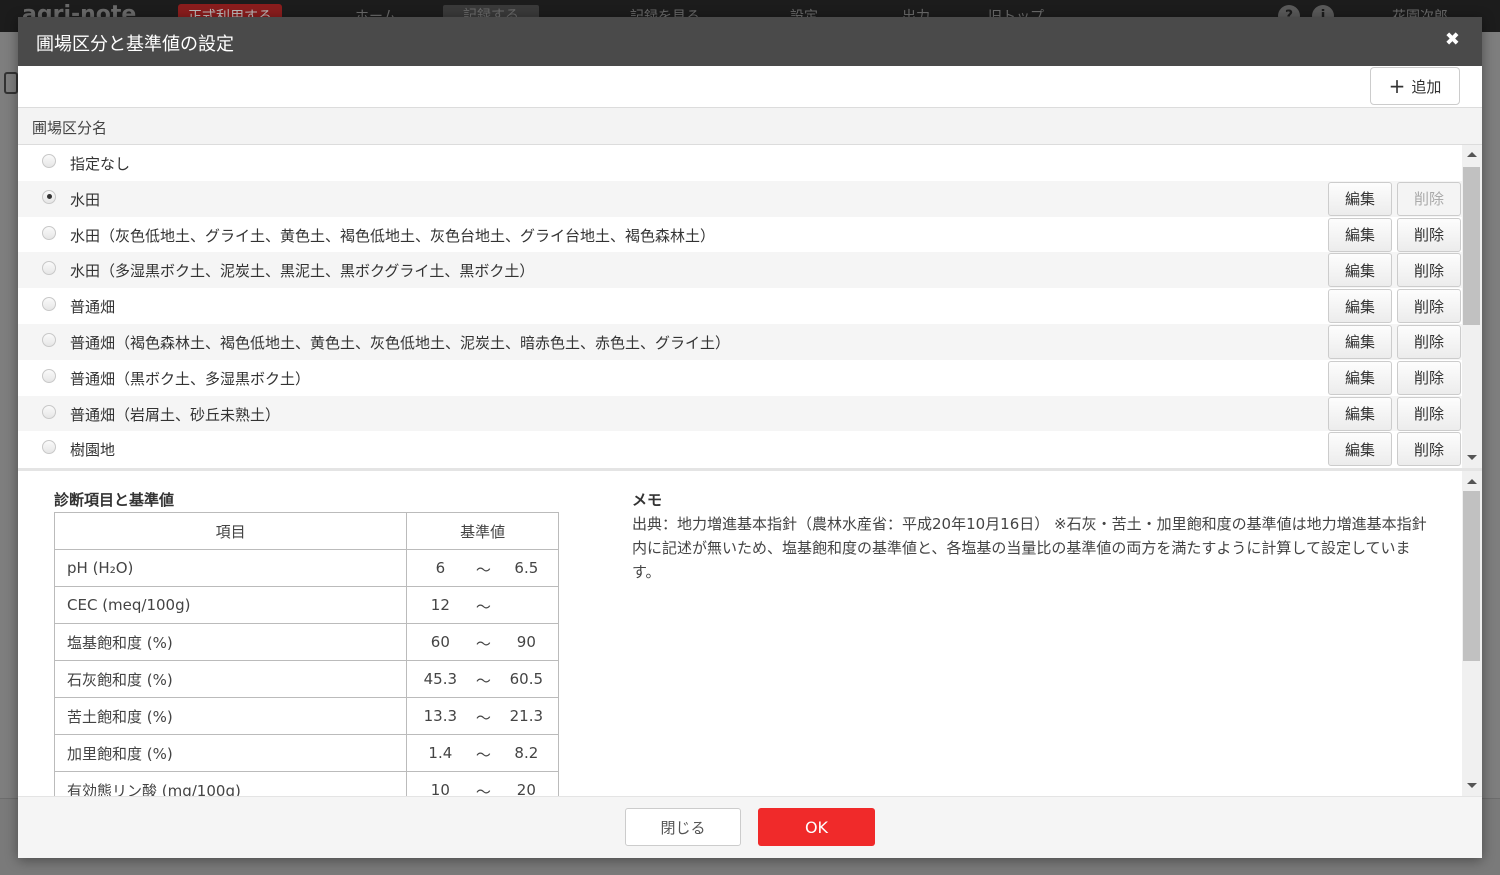 The height and width of the screenshot is (875, 1500). What do you see at coordinates (135, 44) in the screenshot?
I see `modal-title: 圃場区分と基準値の設定` at bounding box center [135, 44].